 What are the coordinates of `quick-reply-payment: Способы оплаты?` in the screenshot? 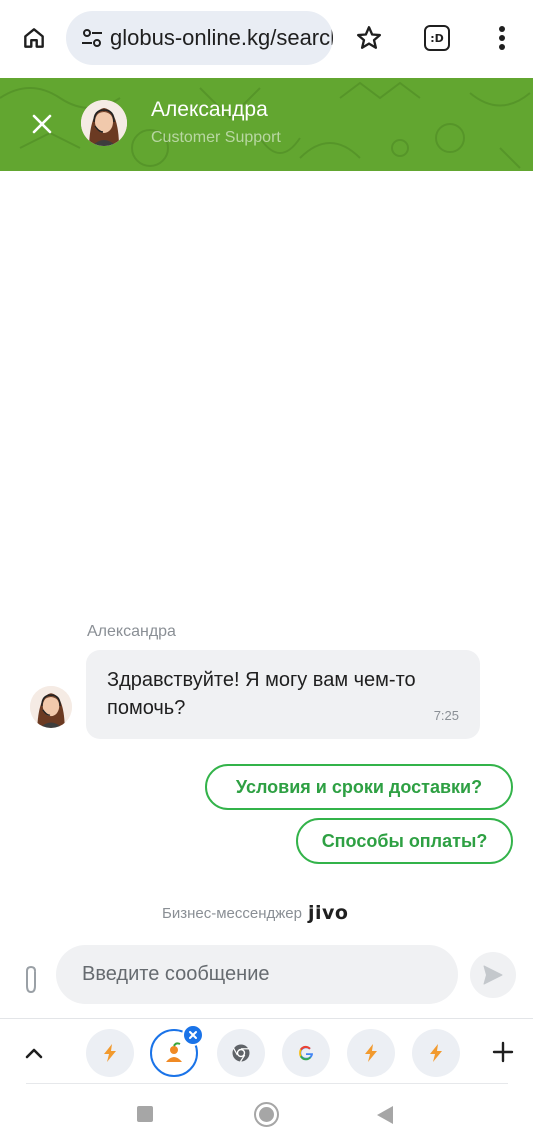 It's located at (404, 841).